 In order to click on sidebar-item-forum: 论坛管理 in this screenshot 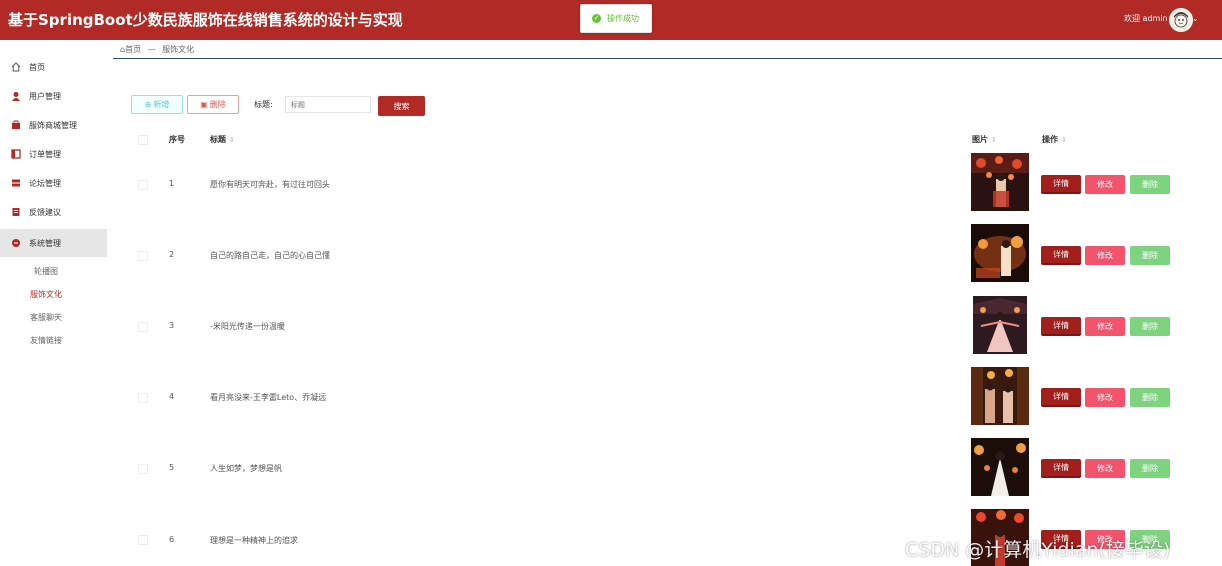, I will do `click(53, 183)`.